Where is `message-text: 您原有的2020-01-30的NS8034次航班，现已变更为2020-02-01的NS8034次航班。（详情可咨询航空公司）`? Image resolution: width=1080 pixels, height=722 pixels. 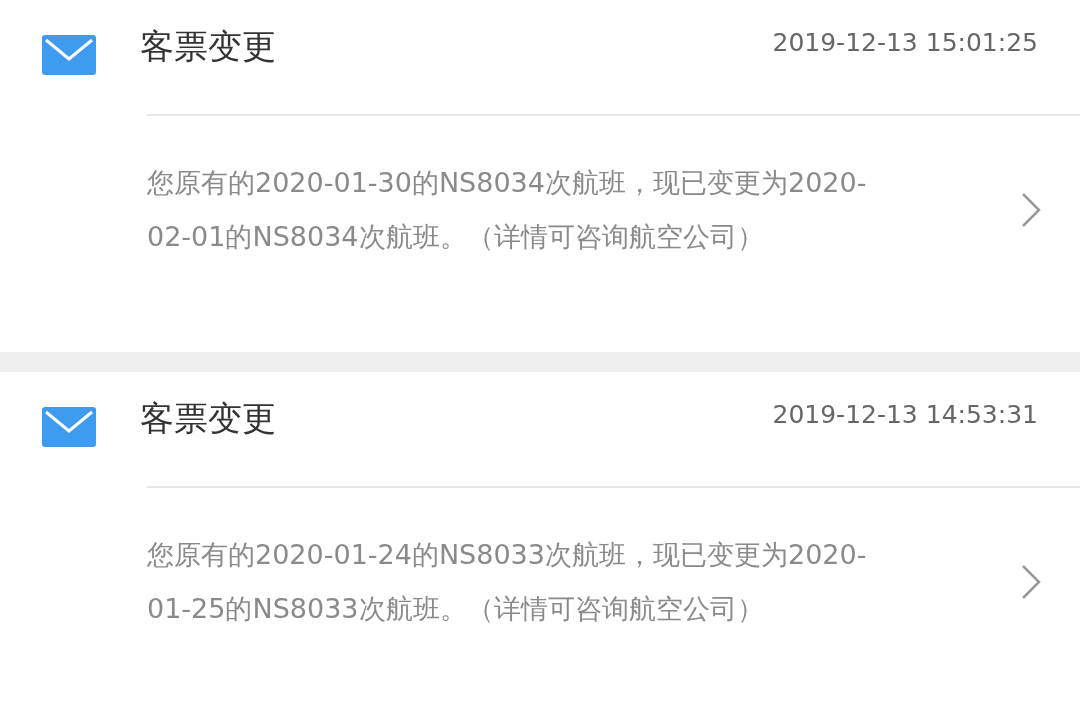 message-text: 您原有的2020-01-30的NS8034次航班，现已变更为2020-02-01的NS8034次航班。（详情可咨询航空公司） is located at coordinates (507, 210).